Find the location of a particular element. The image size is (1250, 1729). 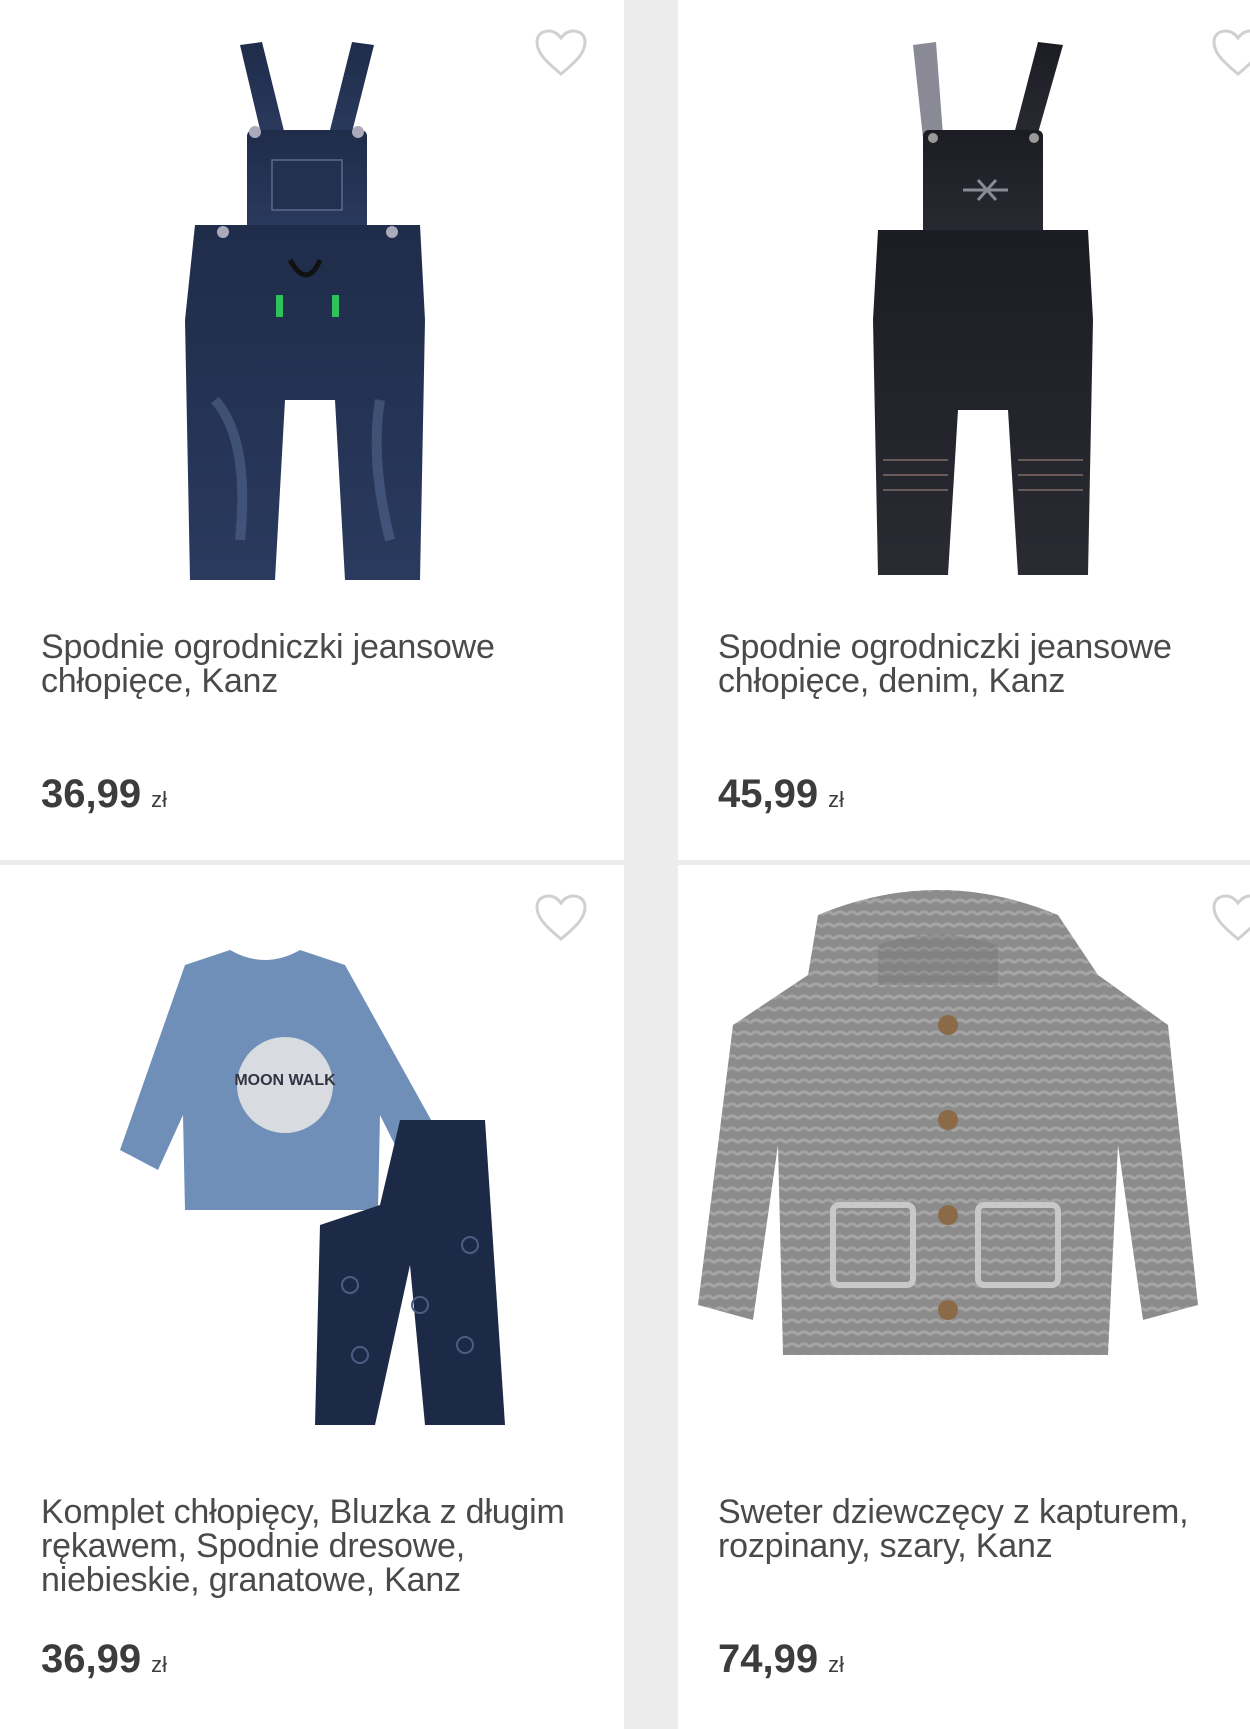

shirt-print-text: MOON WALK is located at coordinates (285, 1080).